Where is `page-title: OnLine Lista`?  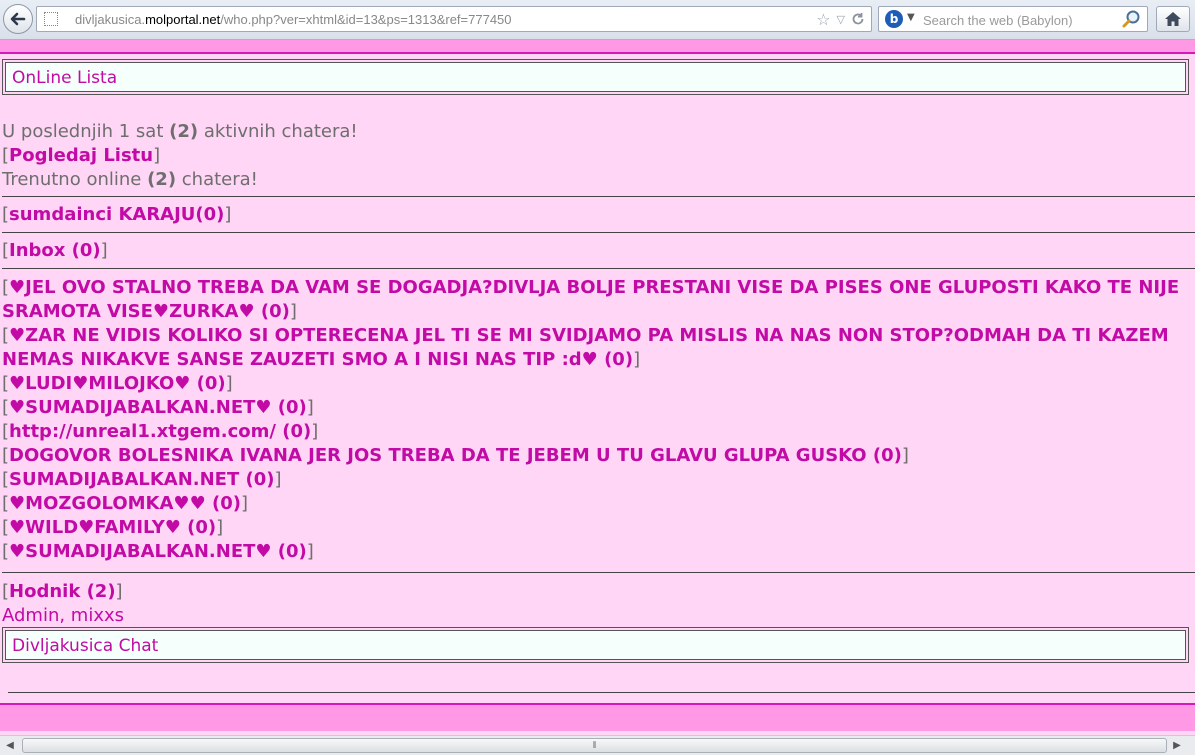 page-title: OnLine Lista is located at coordinates (595, 77).